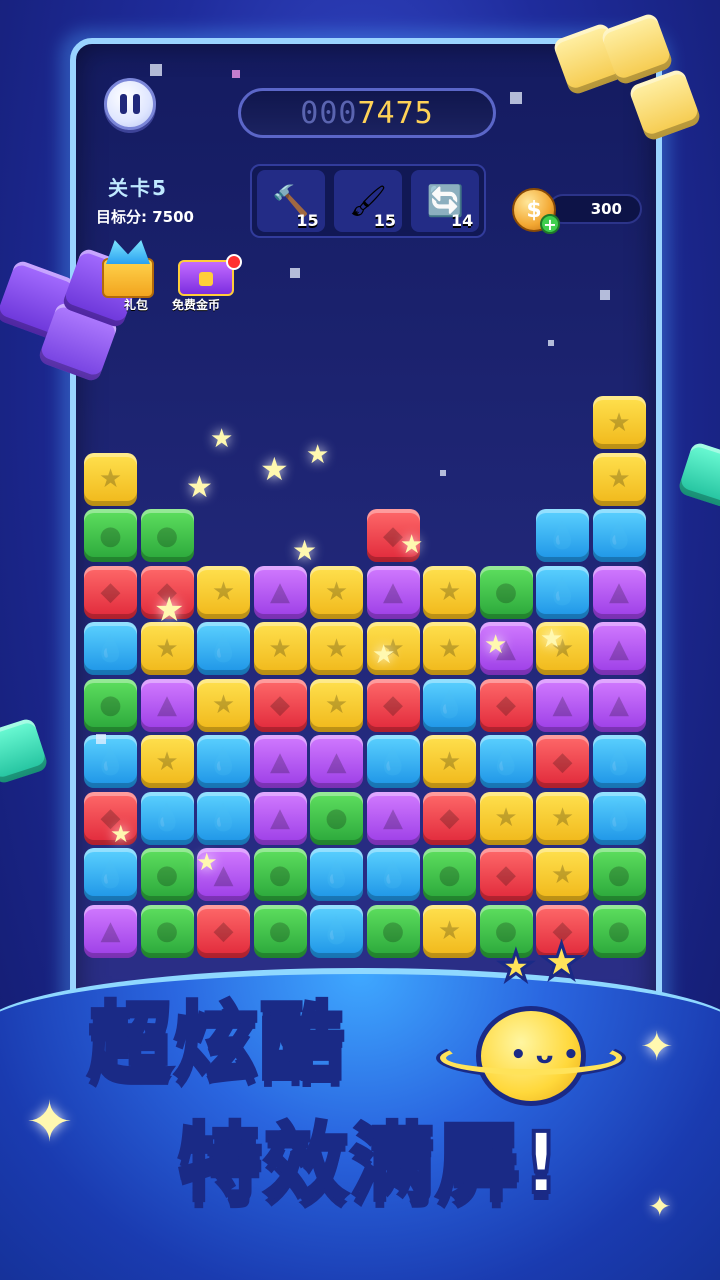 The width and height of the screenshot is (720, 1280). Describe the element at coordinates (307, 220) in the screenshot. I see `hammer-count: 15` at that location.